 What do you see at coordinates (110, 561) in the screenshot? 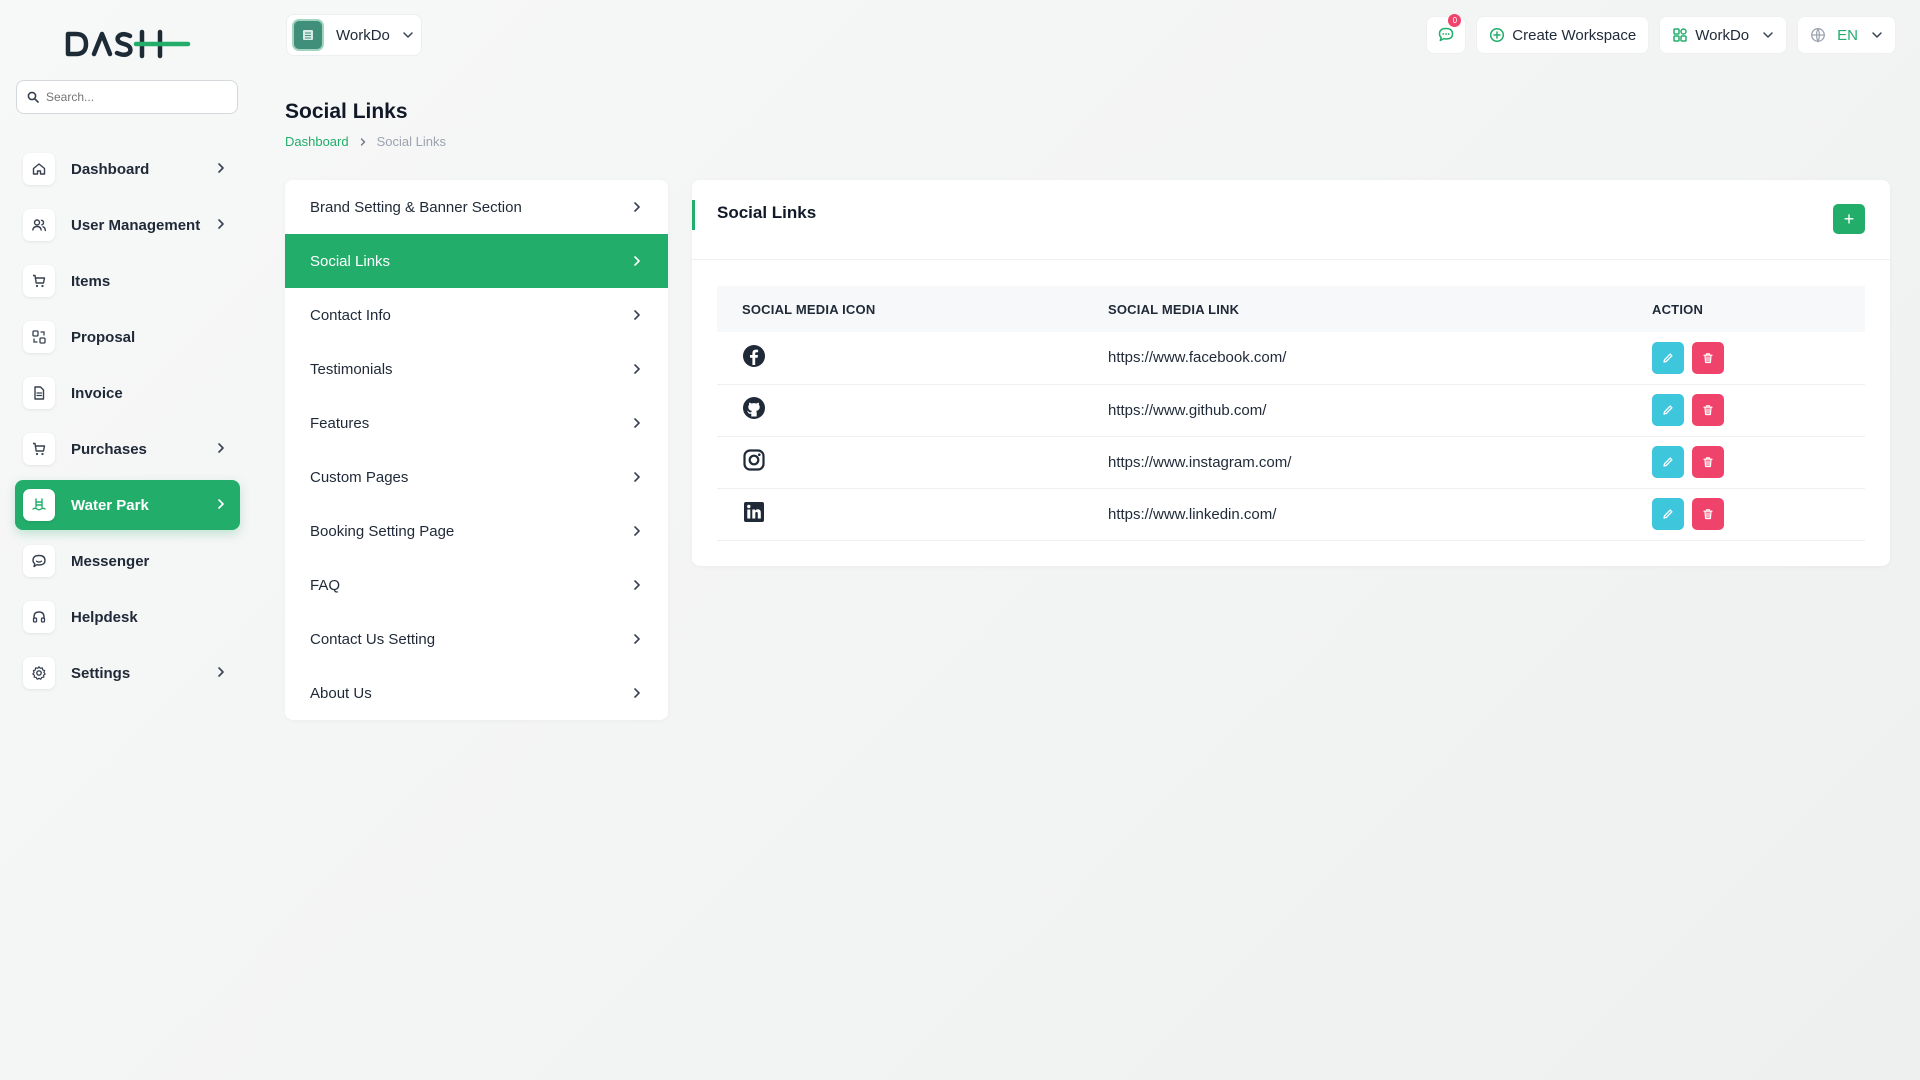
I see `sidebar-item-label: Messenger` at bounding box center [110, 561].